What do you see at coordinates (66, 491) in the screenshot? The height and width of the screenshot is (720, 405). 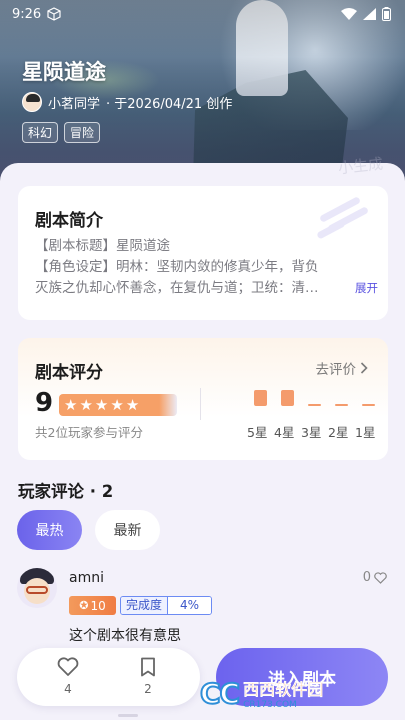 I see `comments-heading: 玩家评论 · 2` at bounding box center [66, 491].